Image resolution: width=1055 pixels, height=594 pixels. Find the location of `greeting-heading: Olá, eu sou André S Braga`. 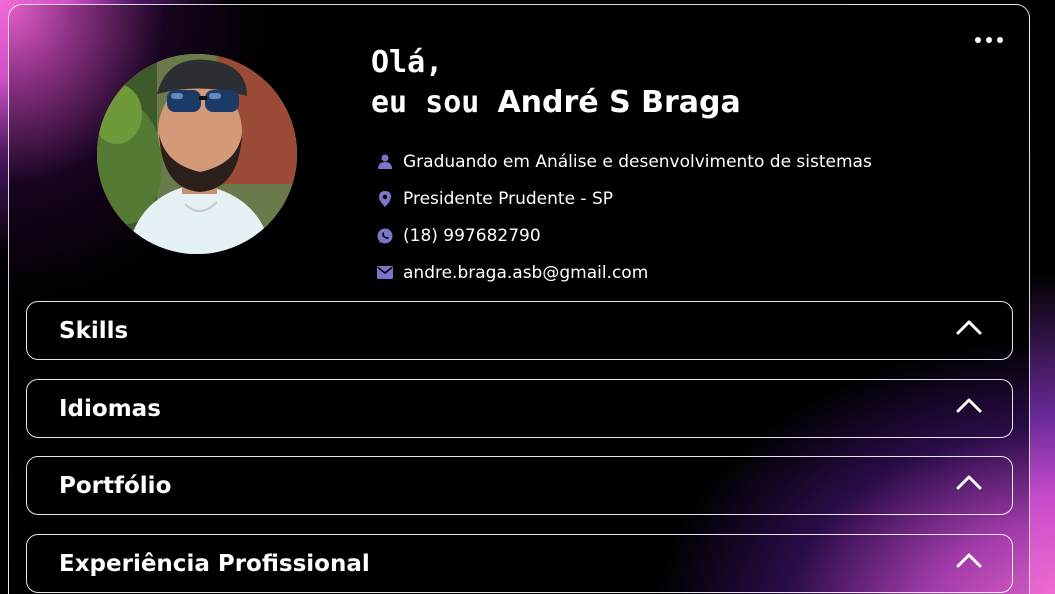

greeting-heading: Olá, eu sou André S Braga is located at coordinates (556, 83).